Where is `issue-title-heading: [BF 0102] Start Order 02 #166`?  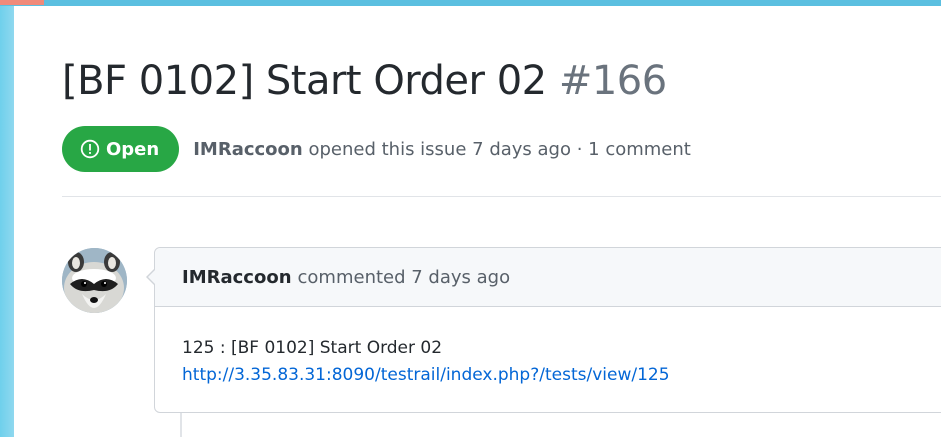
issue-title-heading: [BF 0102] Start Order 02 #166 is located at coordinates (364, 81).